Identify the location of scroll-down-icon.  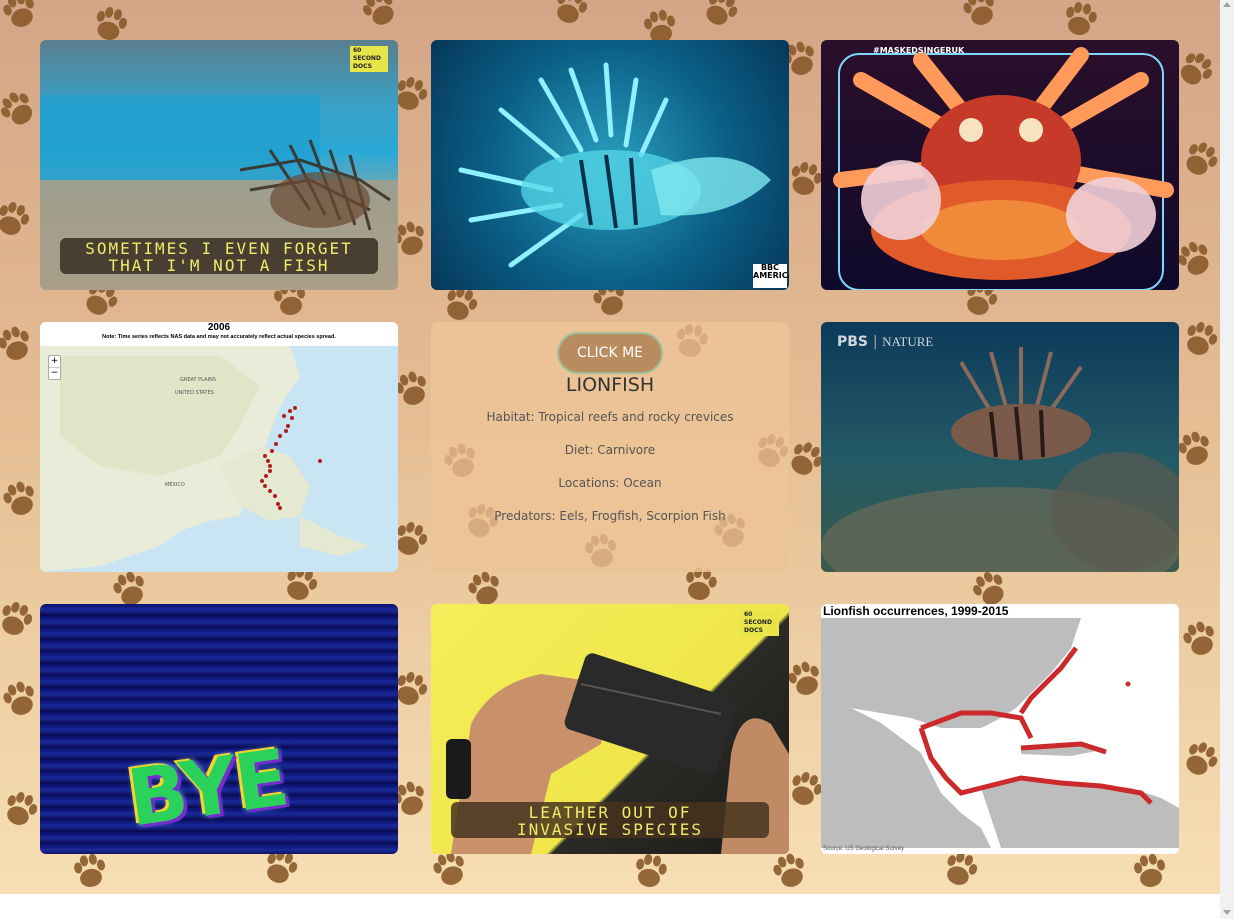
(1227, 912).